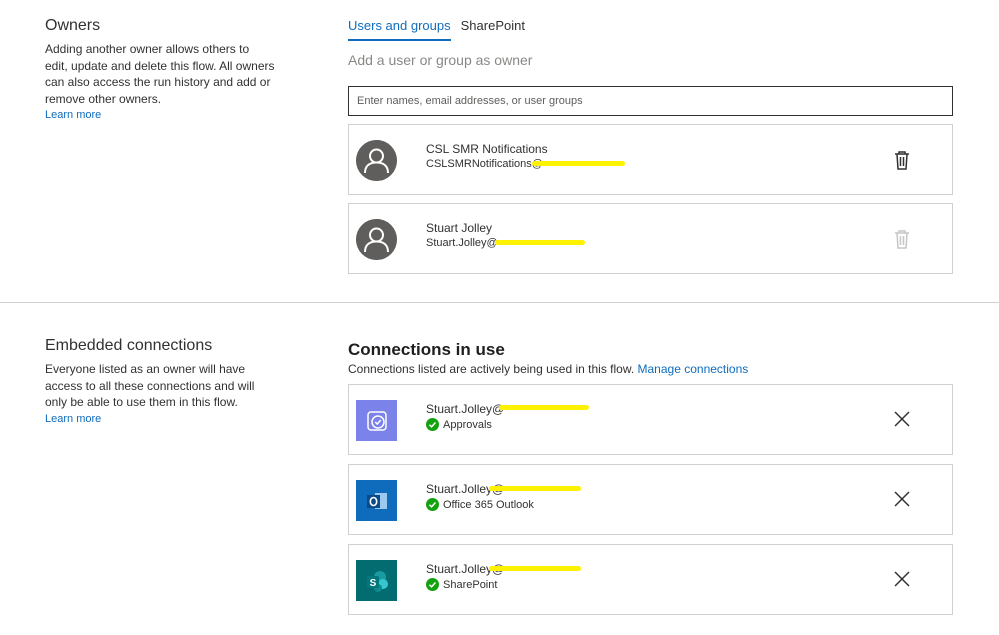  What do you see at coordinates (650, 419) in the screenshot?
I see `connection-card: Stuart.Jolley@ Approvals` at bounding box center [650, 419].